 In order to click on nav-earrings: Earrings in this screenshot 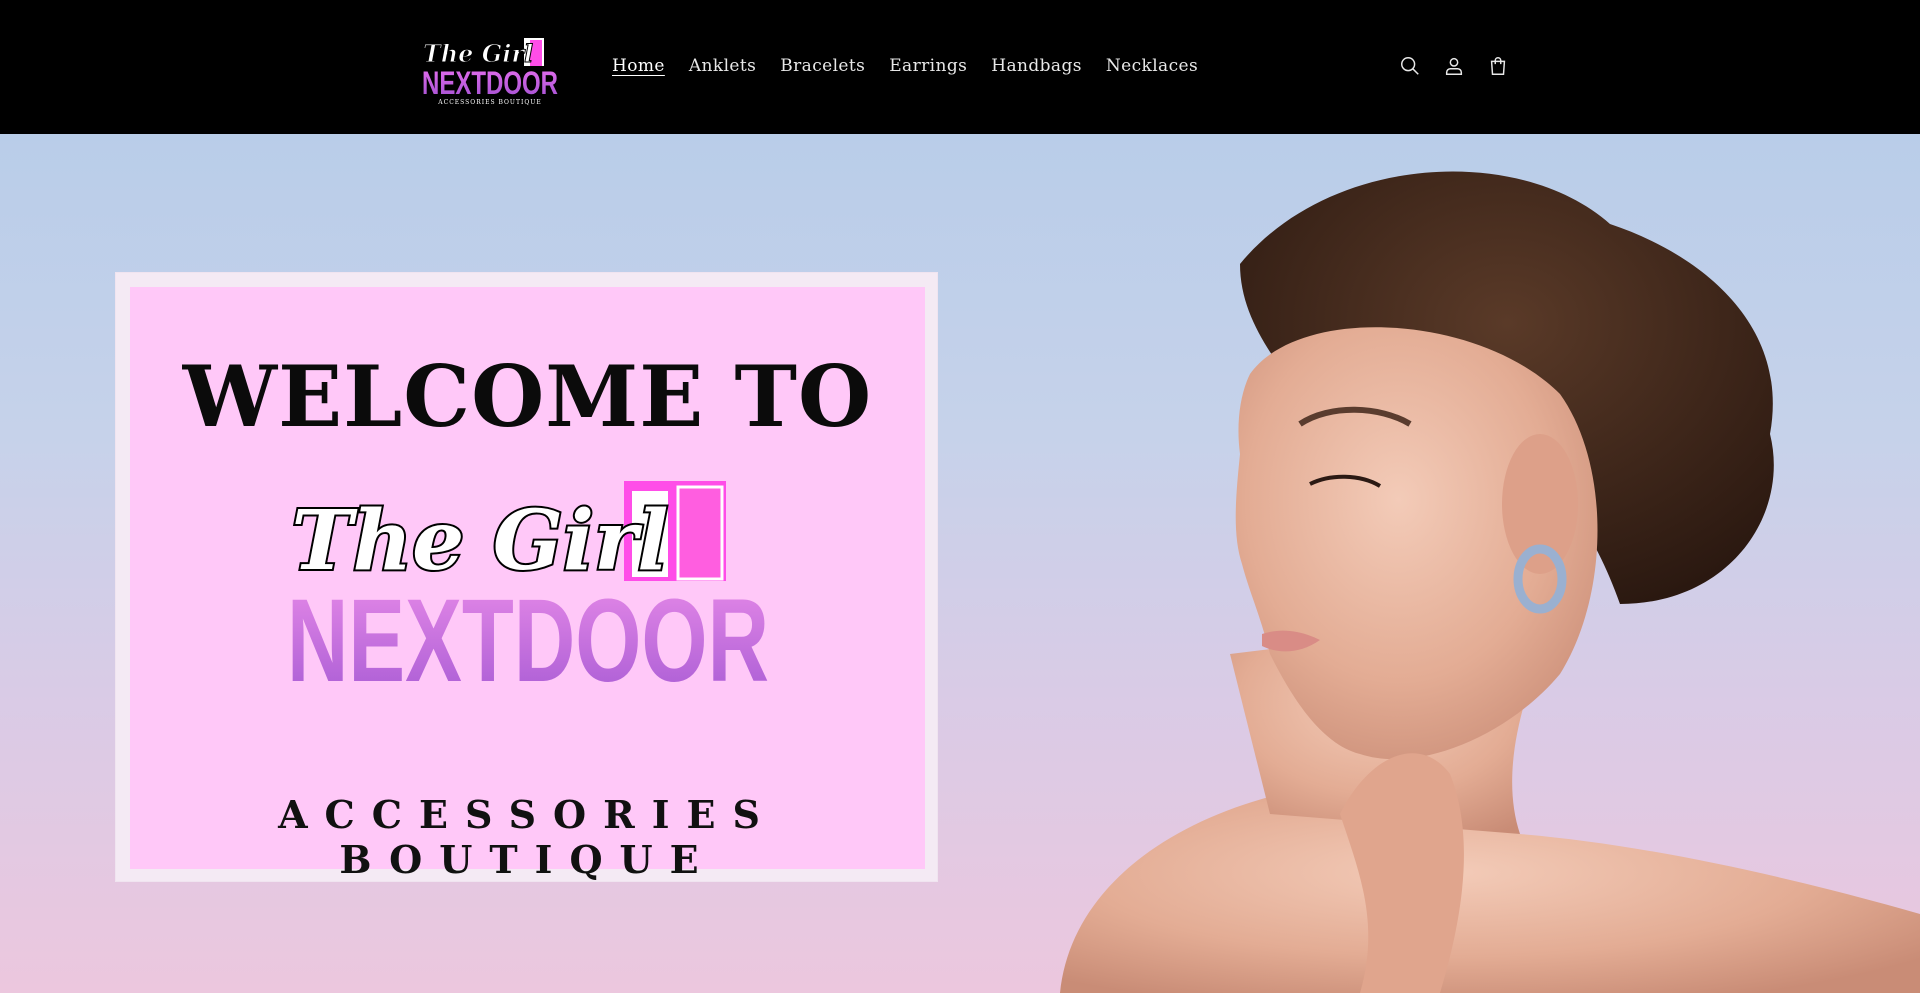, I will do `click(928, 67)`.